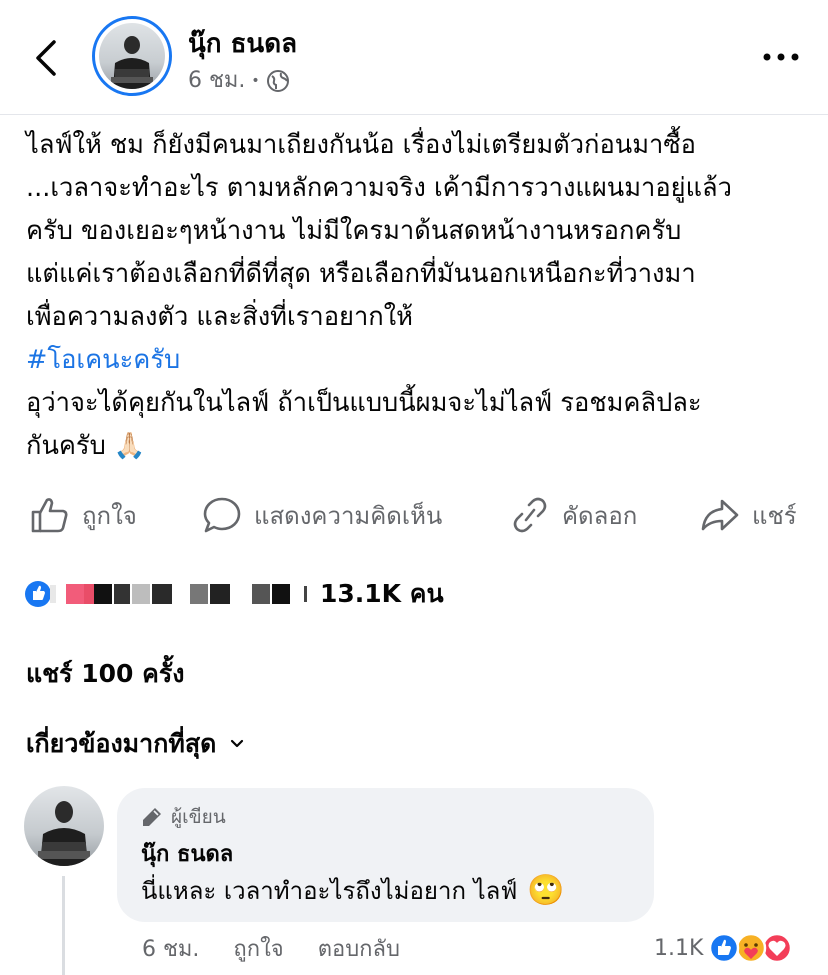 The image size is (828, 975). I want to click on globe-icon, so click(277, 81).